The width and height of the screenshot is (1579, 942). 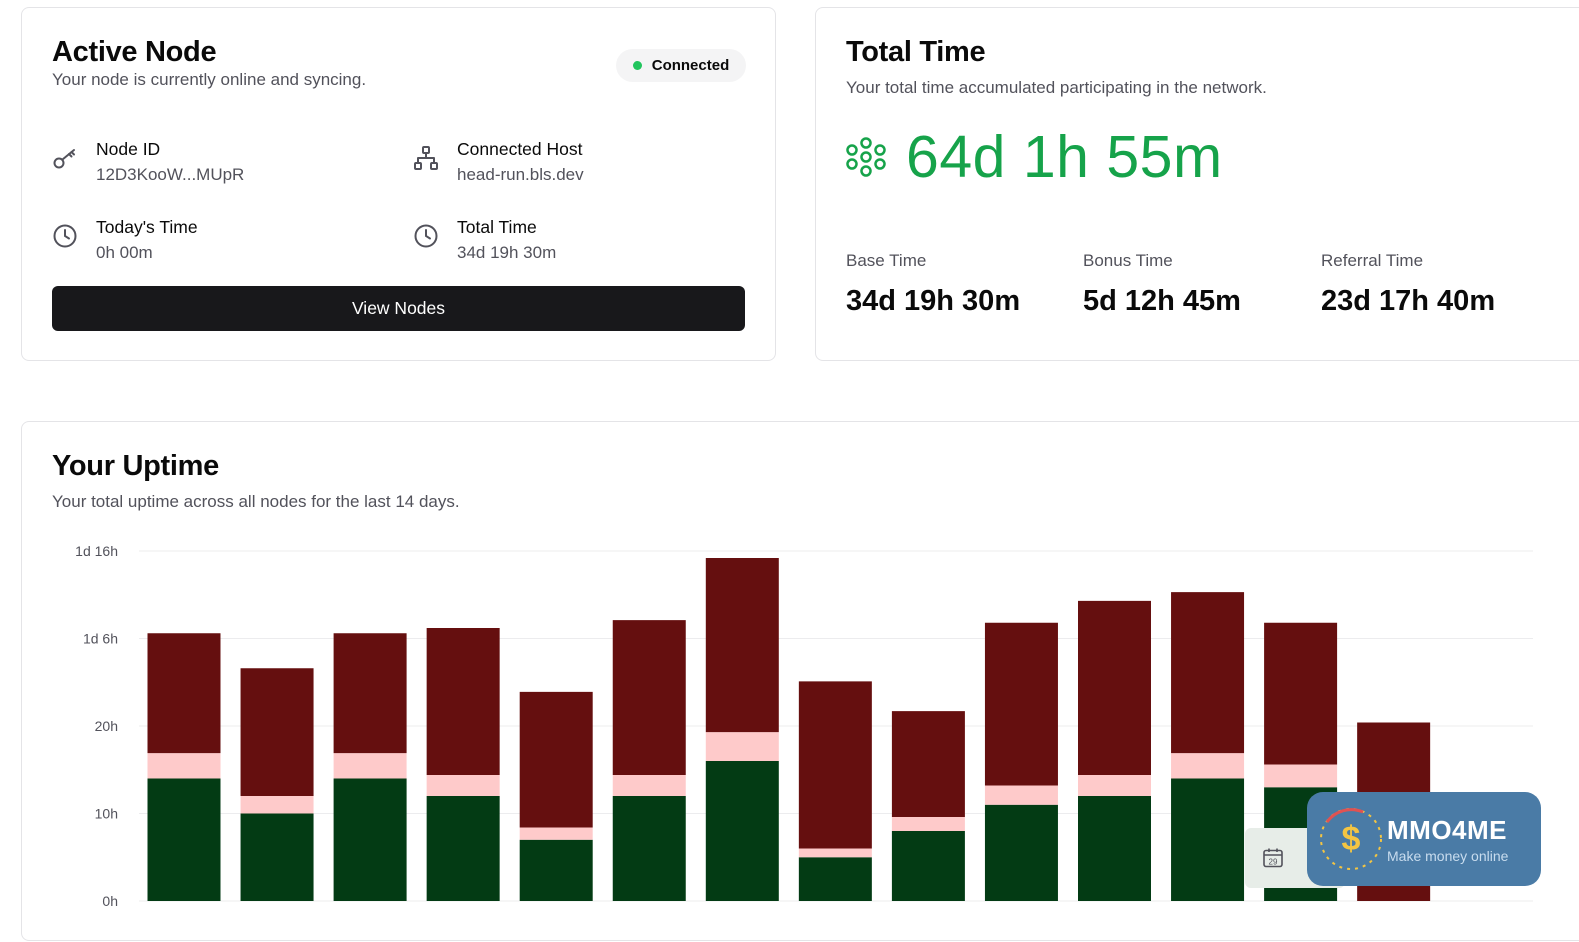 I want to click on bonus-time-value: 5d 12h 45m, so click(x=1162, y=301).